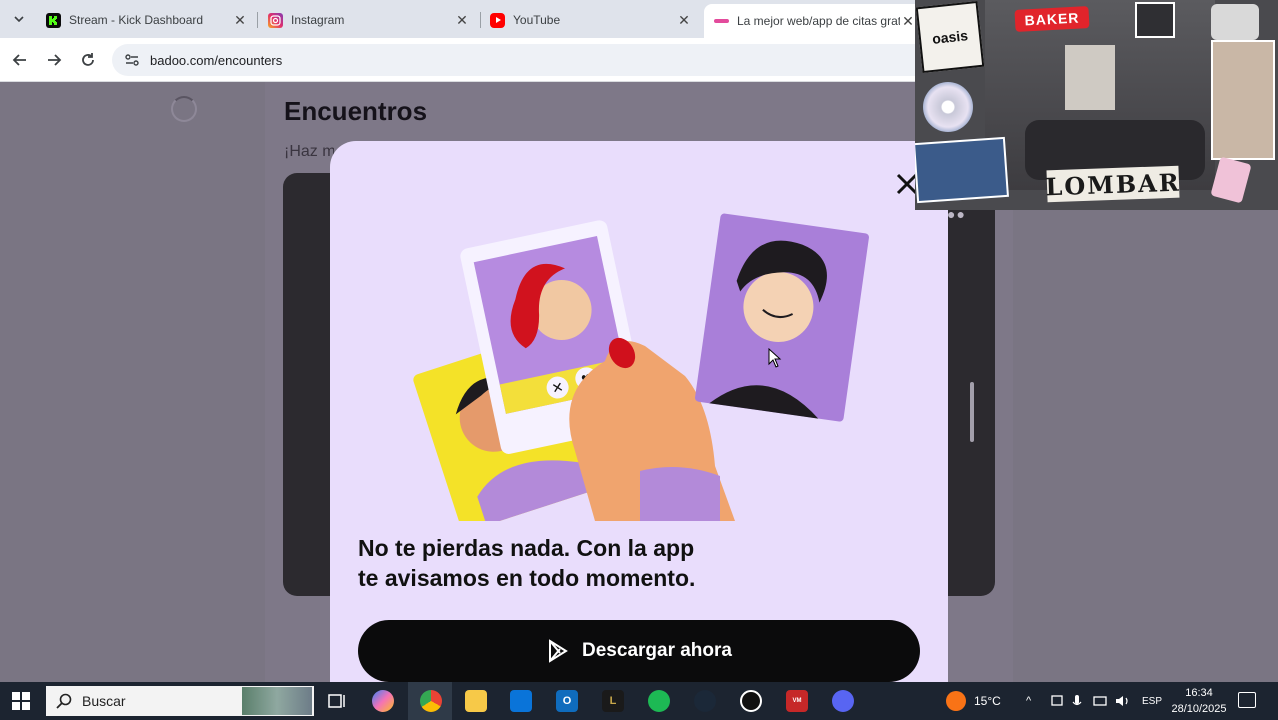 The width and height of the screenshot is (1278, 720). What do you see at coordinates (1052, 19) in the screenshot?
I see `baker-sticker: BAKER` at bounding box center [1052, 19].